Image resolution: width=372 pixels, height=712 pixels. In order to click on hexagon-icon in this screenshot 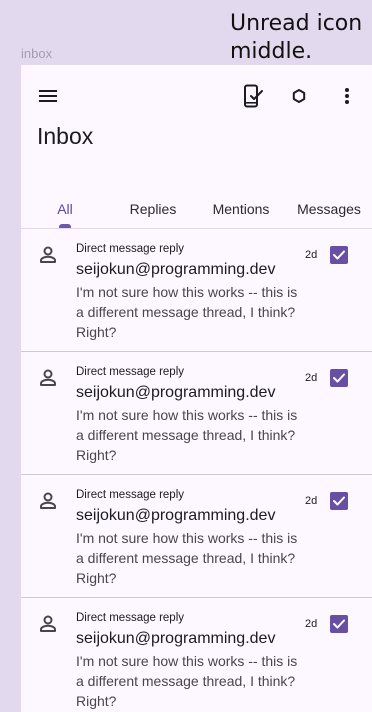, I will do `click(299, 96)`.